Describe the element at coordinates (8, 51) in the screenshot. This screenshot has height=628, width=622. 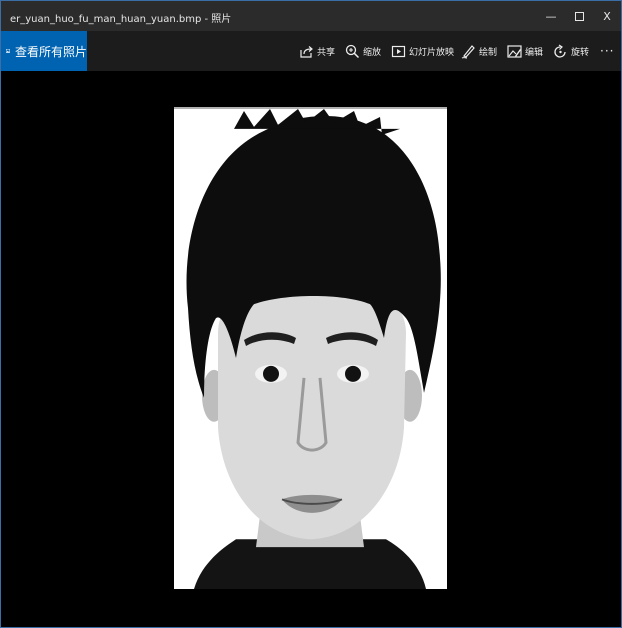
I see `photos-icon` at that location.